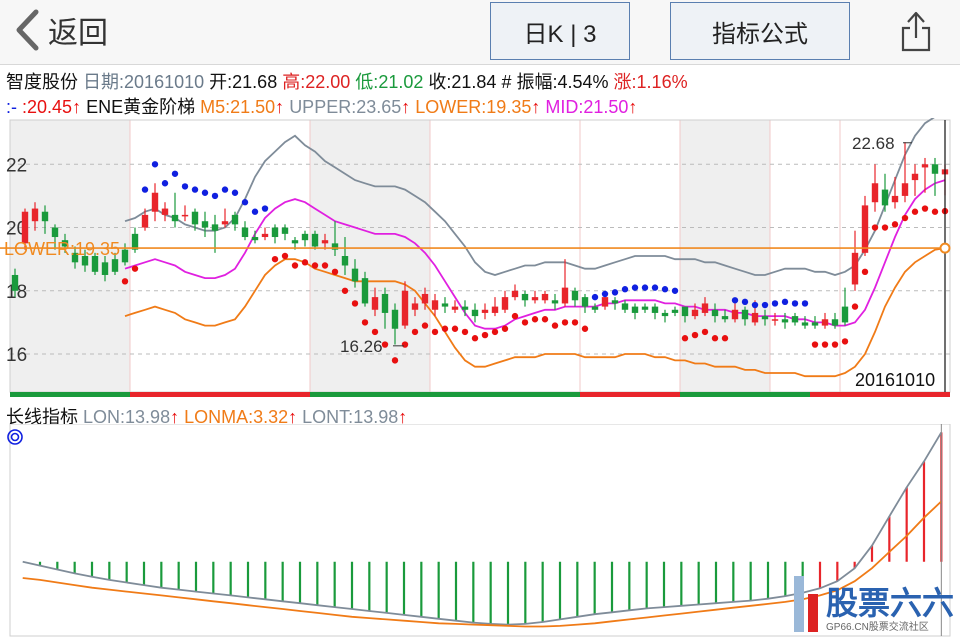 This screenshot has height=640, width=960. I want to click on top-bar: 返回 日K | 3 指标公式, so click(480, 32).